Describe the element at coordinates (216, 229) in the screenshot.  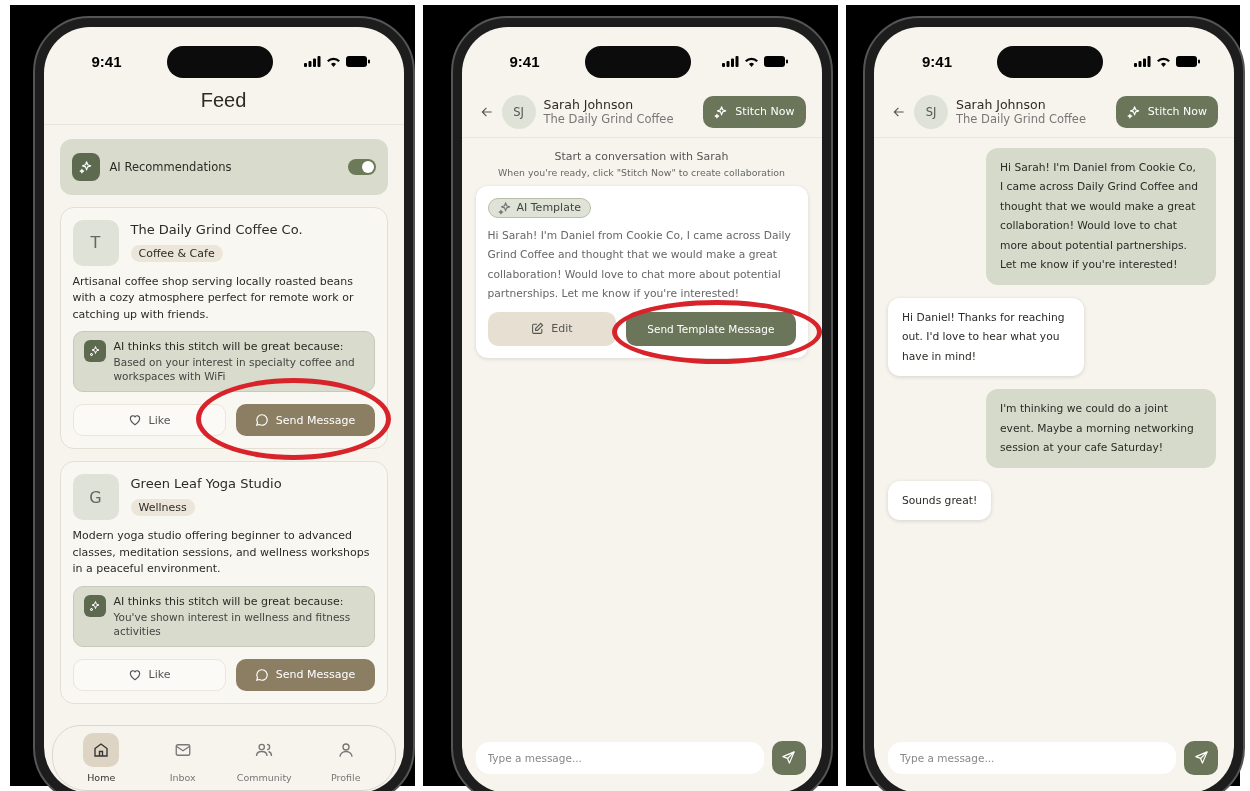
I see `business-name: The Daily Grind Coffee Co.` at that location.